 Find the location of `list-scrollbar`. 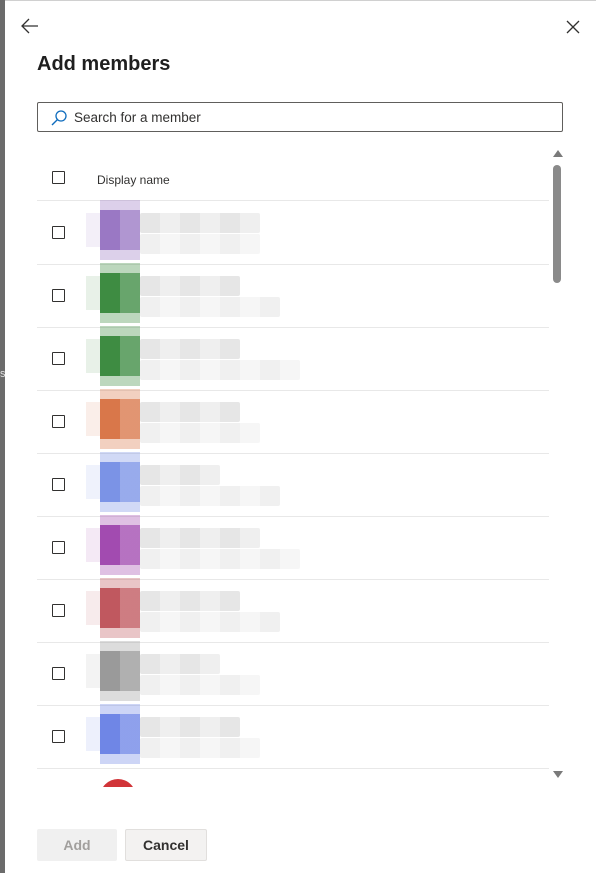

list-scrollbar is located at coordinates (557, 464).